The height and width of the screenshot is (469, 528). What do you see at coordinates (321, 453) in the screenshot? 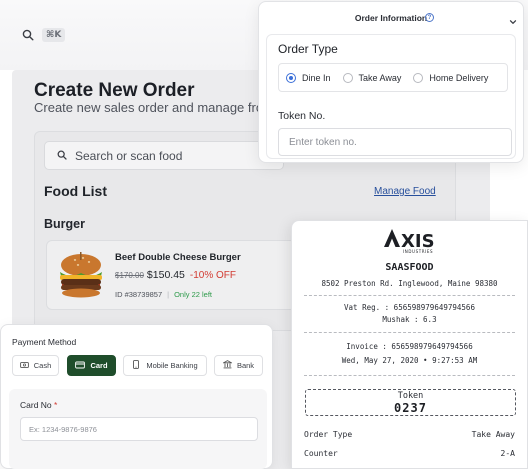
I see `row-label: Counter` at bounding box center [321, 453].